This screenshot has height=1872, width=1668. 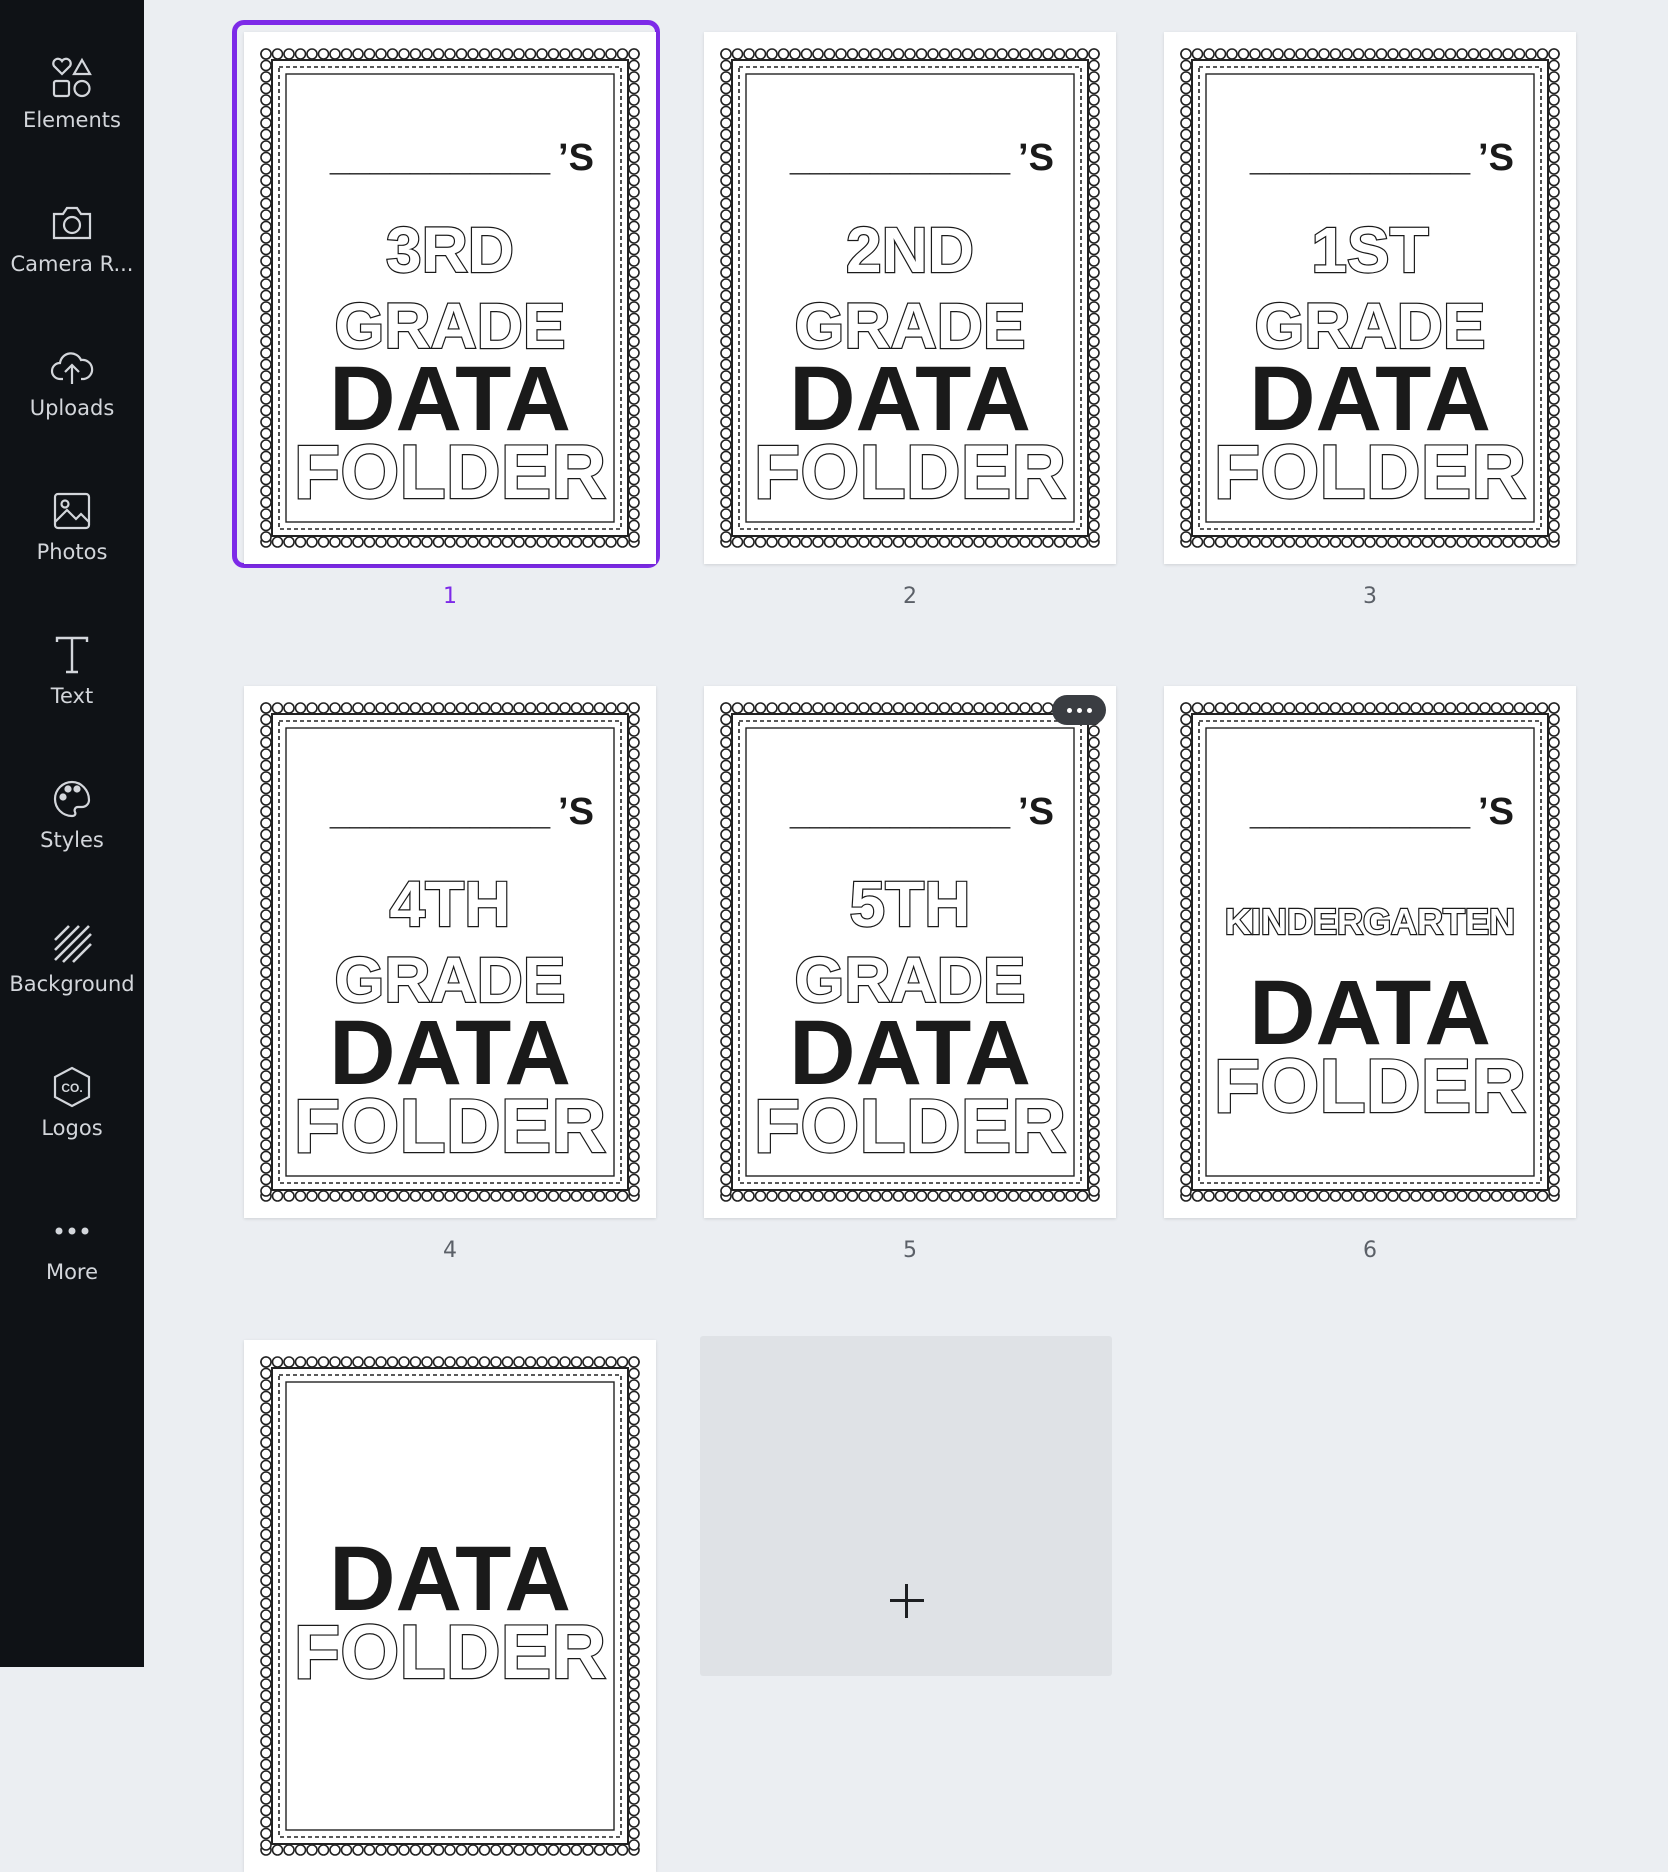 I want to click on svg-text: CO., so click(x=71, y=1088).